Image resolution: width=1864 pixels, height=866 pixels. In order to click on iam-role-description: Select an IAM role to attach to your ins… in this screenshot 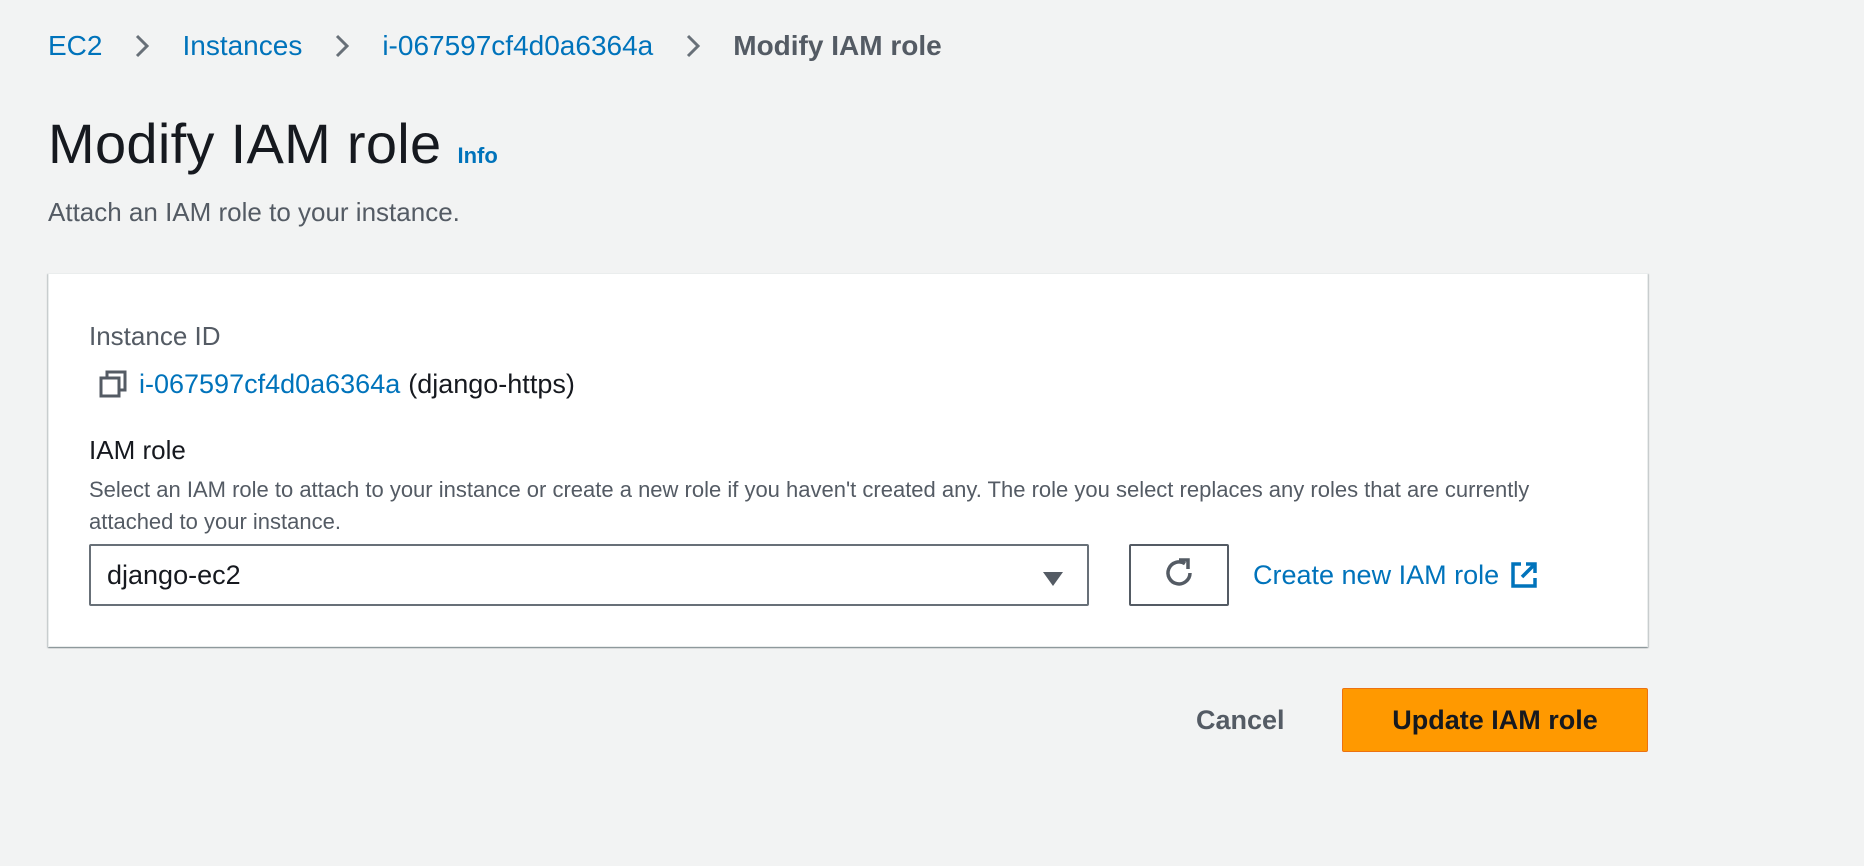, I will do `click(809, 505)`.